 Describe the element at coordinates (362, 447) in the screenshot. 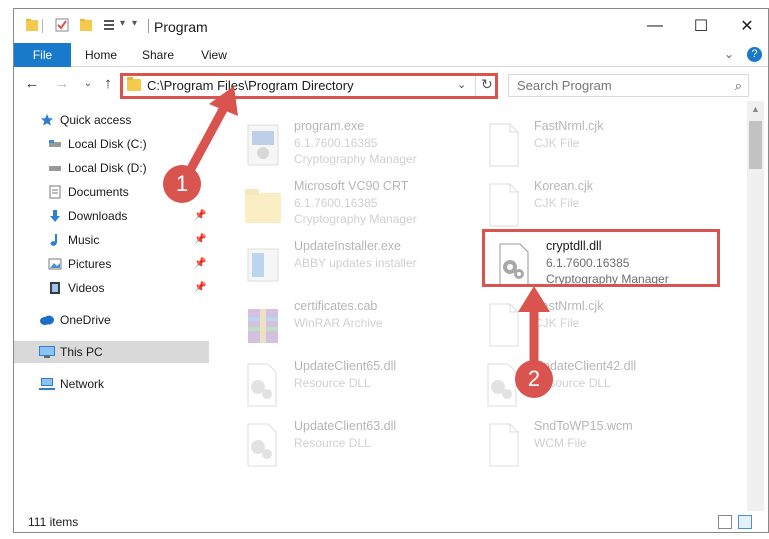

I see `file-item-updateclient63-dll: UpdateClient63.dll Resource DLL` at that location.